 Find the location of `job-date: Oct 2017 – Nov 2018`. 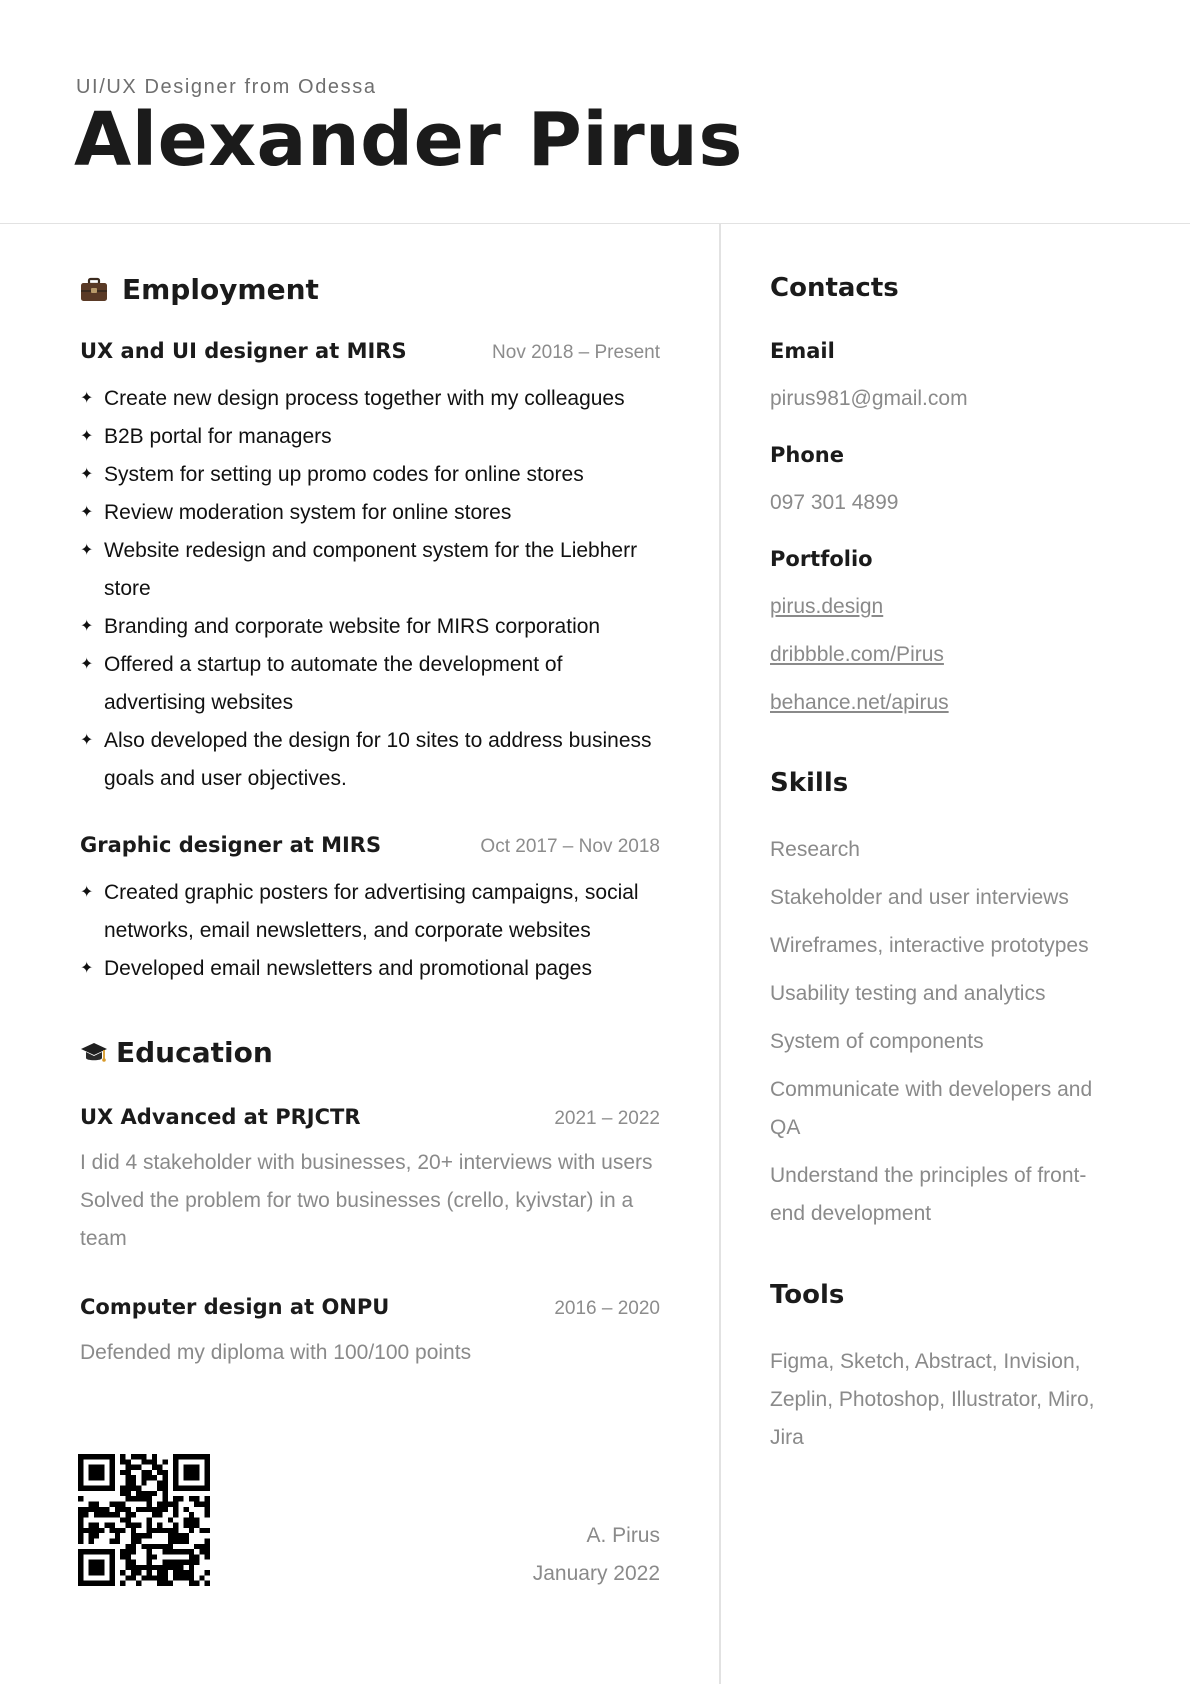

job-date: Oct 2017 – Nov 2018 is located at coordinates (570, 846).